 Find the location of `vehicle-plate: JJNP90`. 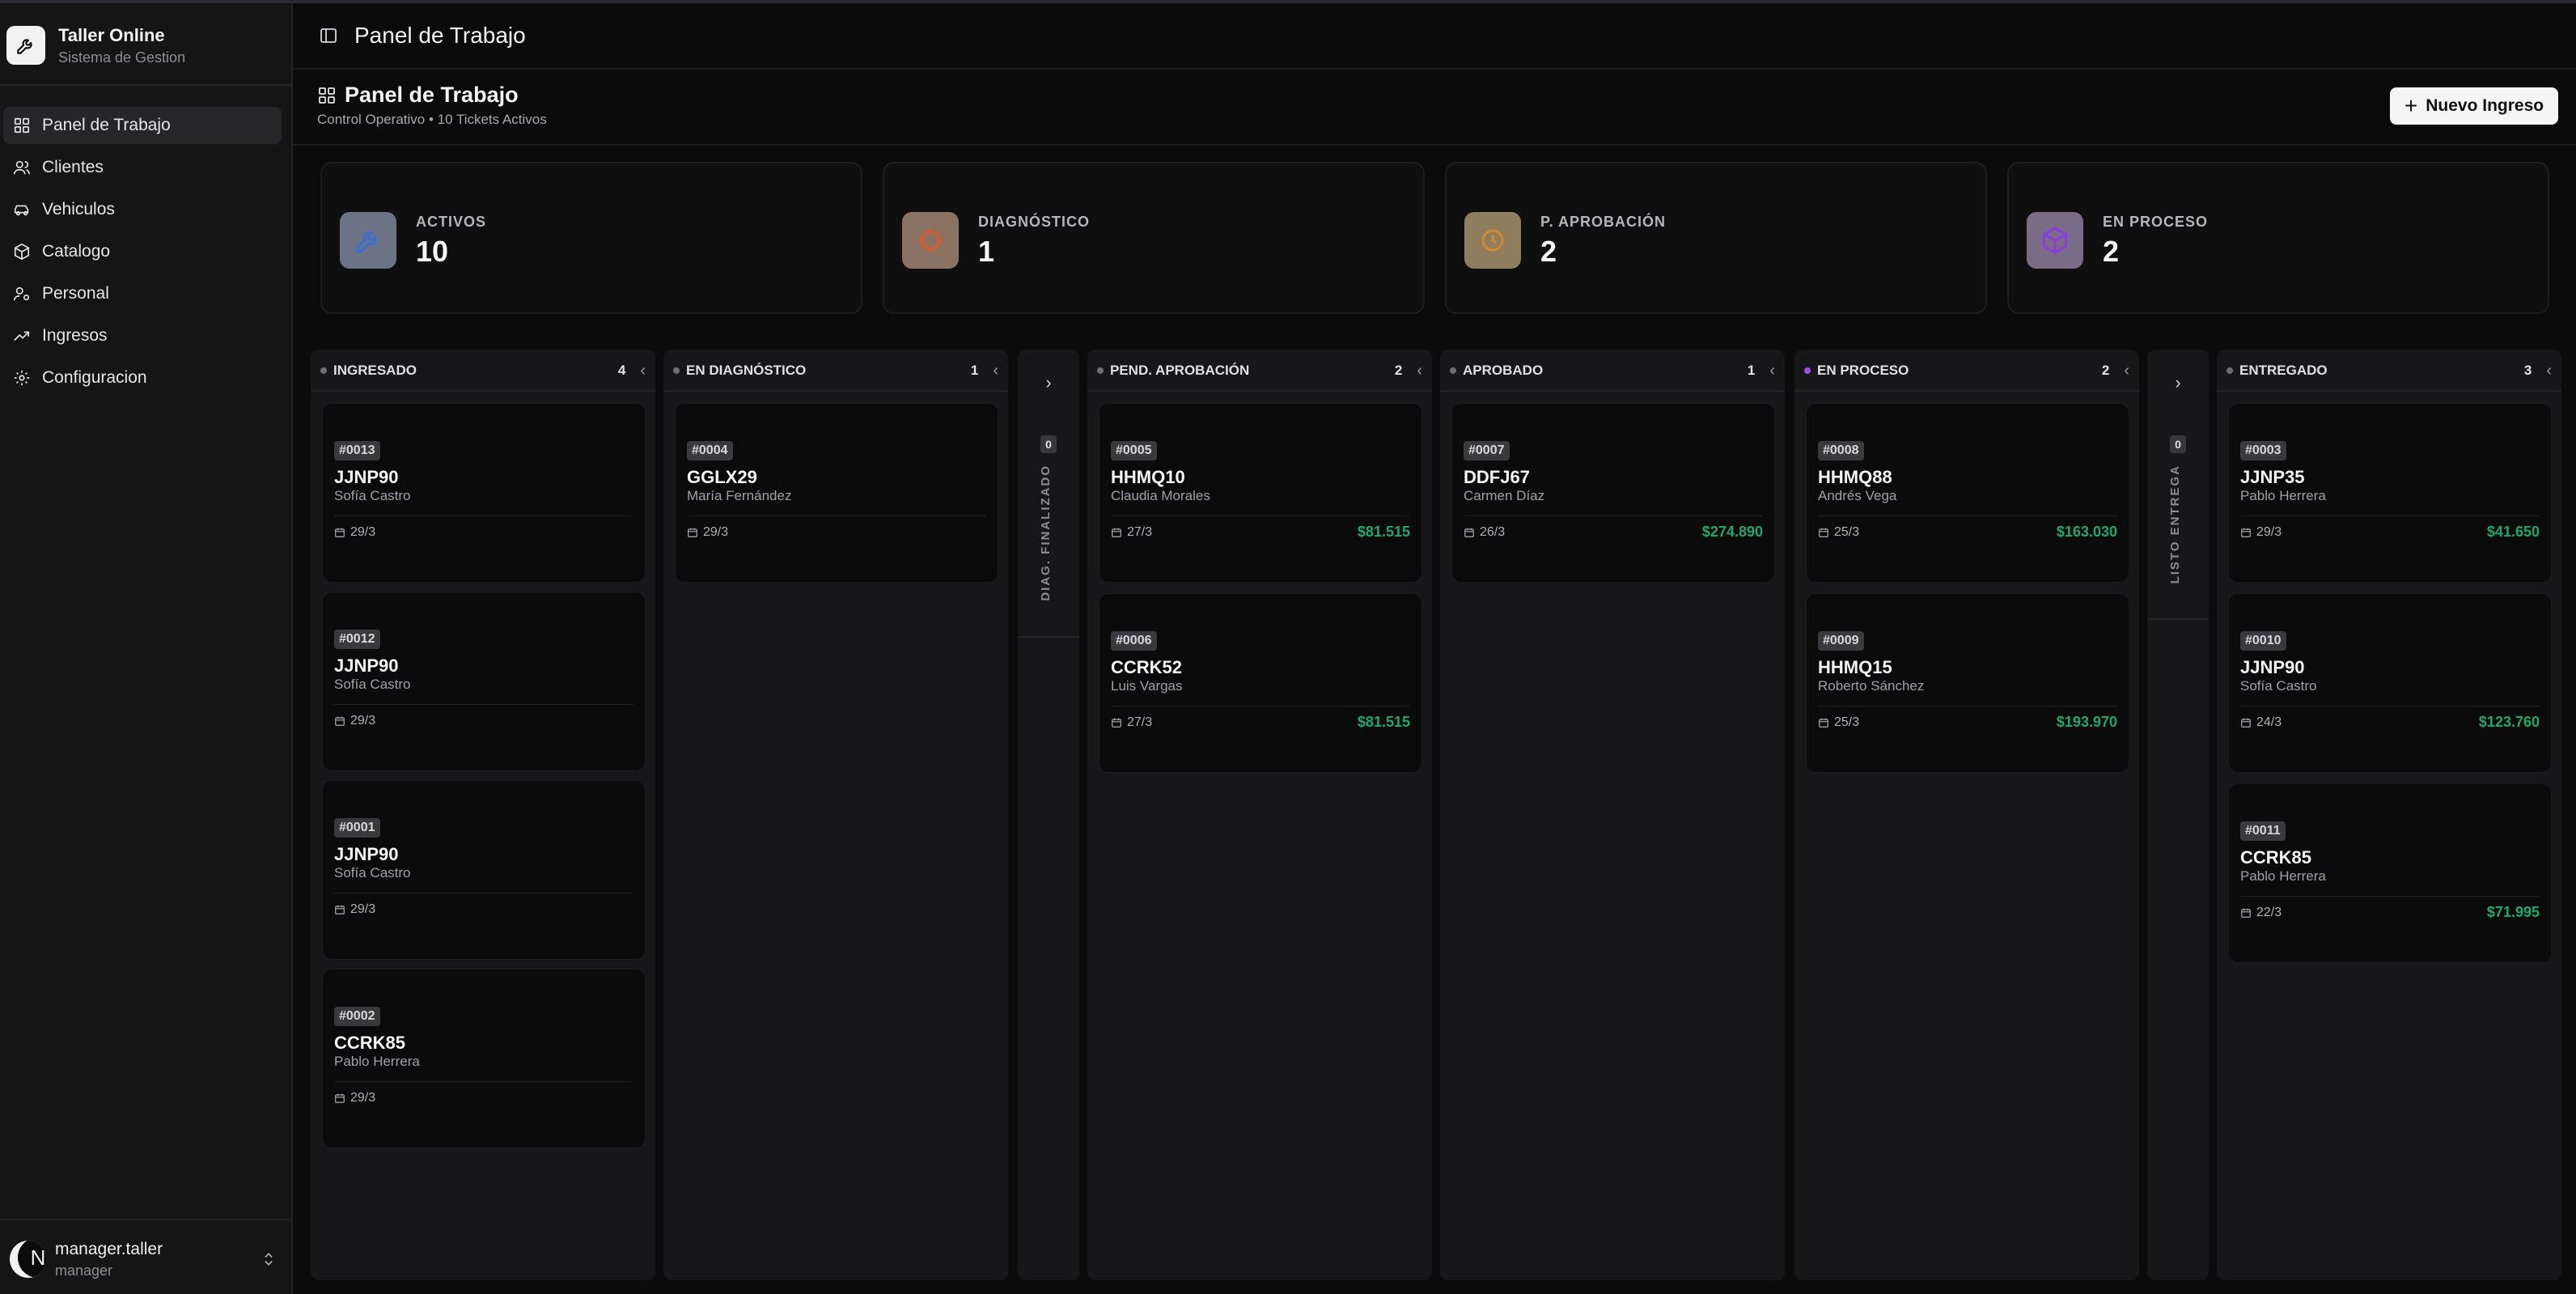

vehicle-plate: JJNP90 is located at coordinates (366, 854).